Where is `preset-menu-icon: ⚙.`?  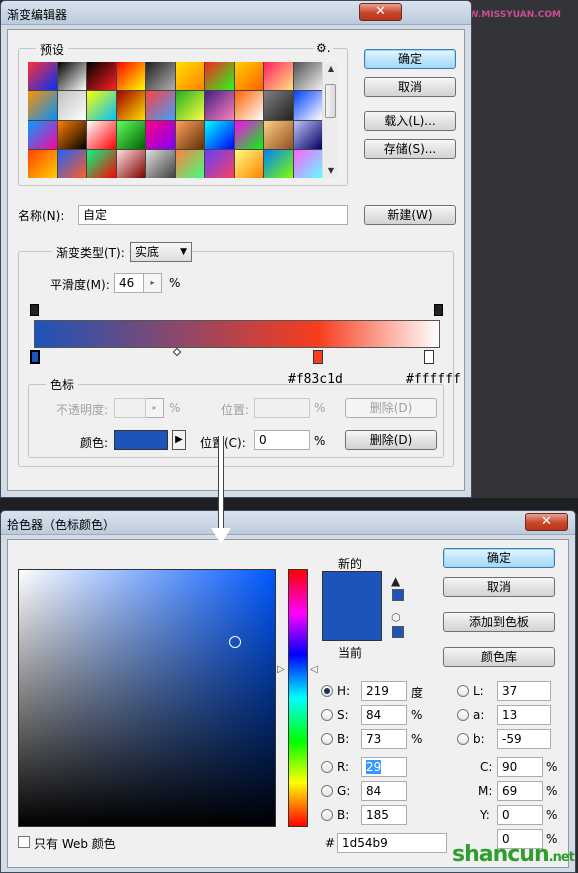 preset-menu-icon: ⚙. is located at coordinates (323, 48).